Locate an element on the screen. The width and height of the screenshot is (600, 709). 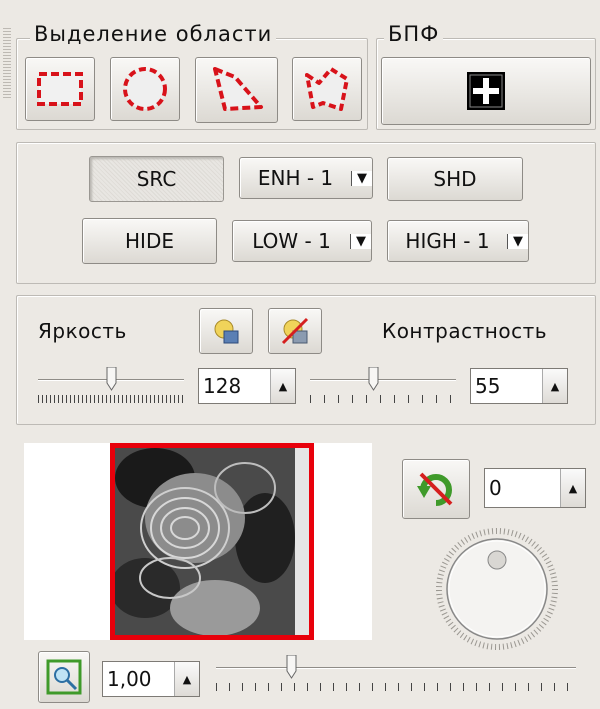
freeform-select-icon is located at coordinates (327, 89).